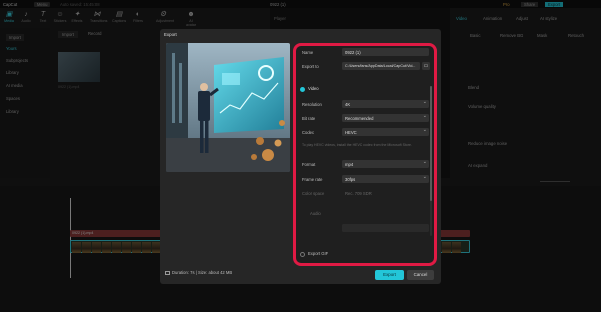 Image resolution: width=601 pixels, height=312 pixels. What do you see at coordinates (431, 143) in the screenshot?
I see `settings-scrollbar-thumb` at bounding box center [431, 143].